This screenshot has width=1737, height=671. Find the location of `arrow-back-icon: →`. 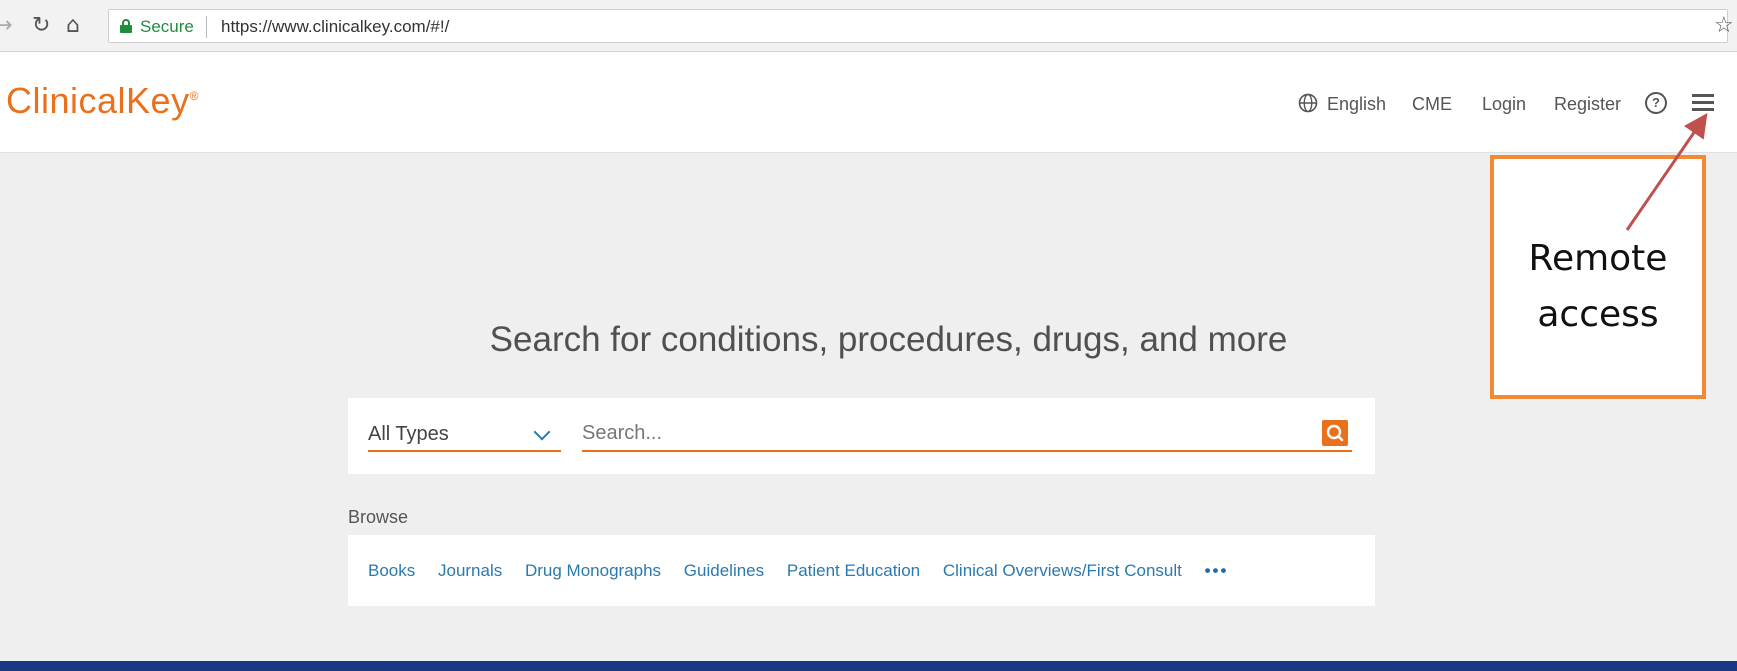

arrow-back-icon: → is located at coordinates (6, 26).